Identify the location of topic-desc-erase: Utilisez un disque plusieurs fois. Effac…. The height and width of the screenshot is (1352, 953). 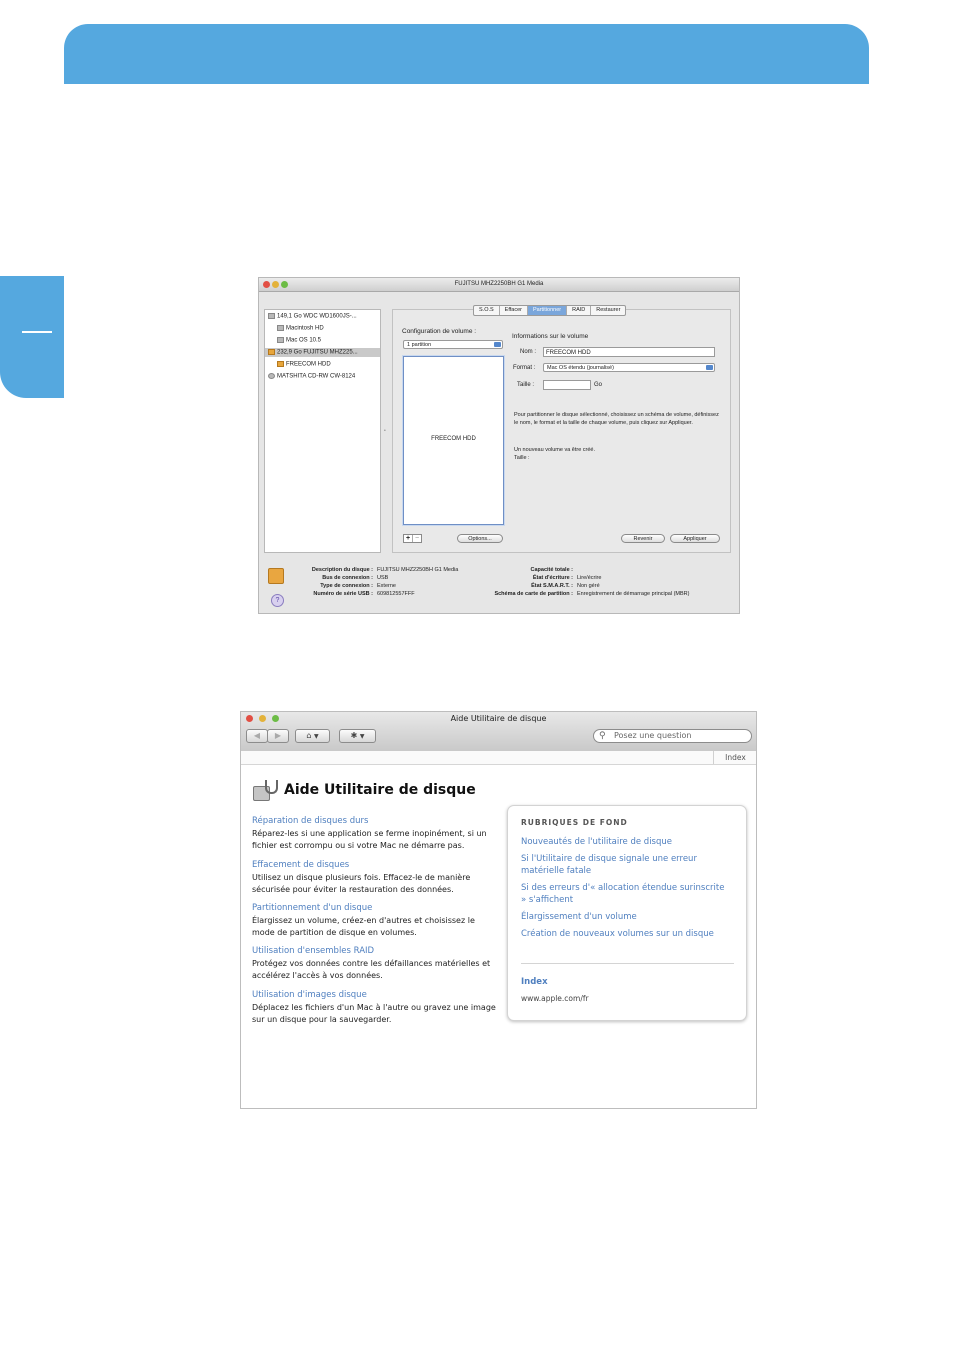
(361, 883).